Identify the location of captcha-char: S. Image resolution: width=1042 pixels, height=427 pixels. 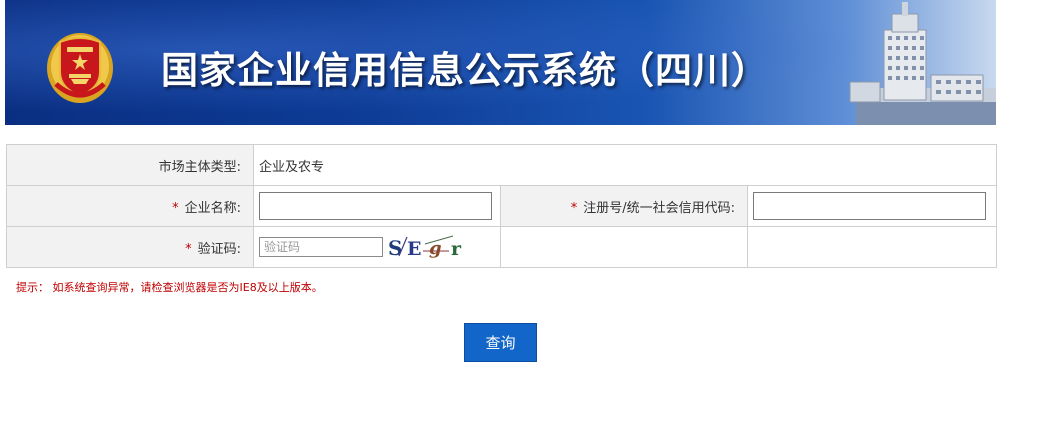
(395, 248).